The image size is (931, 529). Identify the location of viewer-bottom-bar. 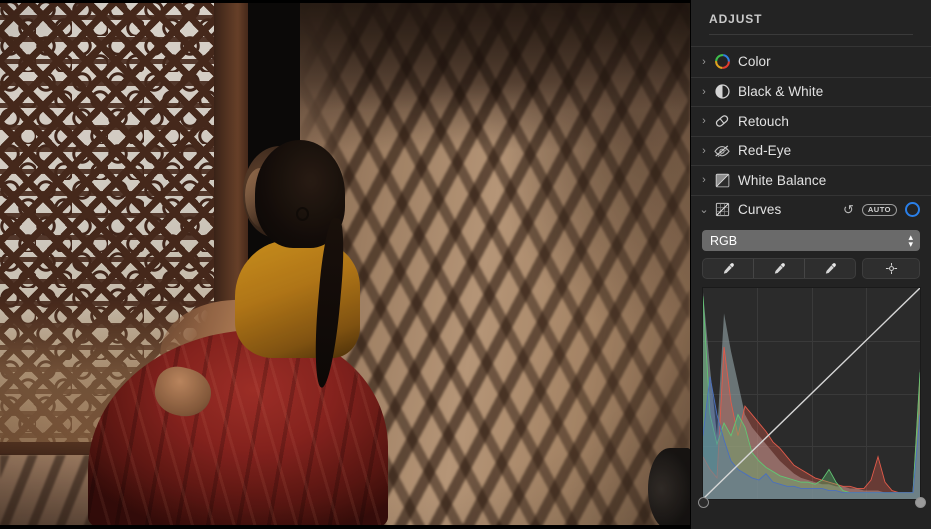
(345, 527).